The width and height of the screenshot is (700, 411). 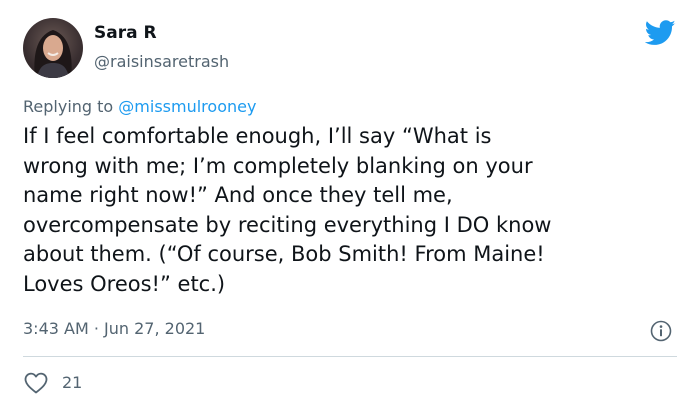 What do you see at coordinates (53, 48) in the screenshot?
I see `avatar` at bounding box center [53, 48].